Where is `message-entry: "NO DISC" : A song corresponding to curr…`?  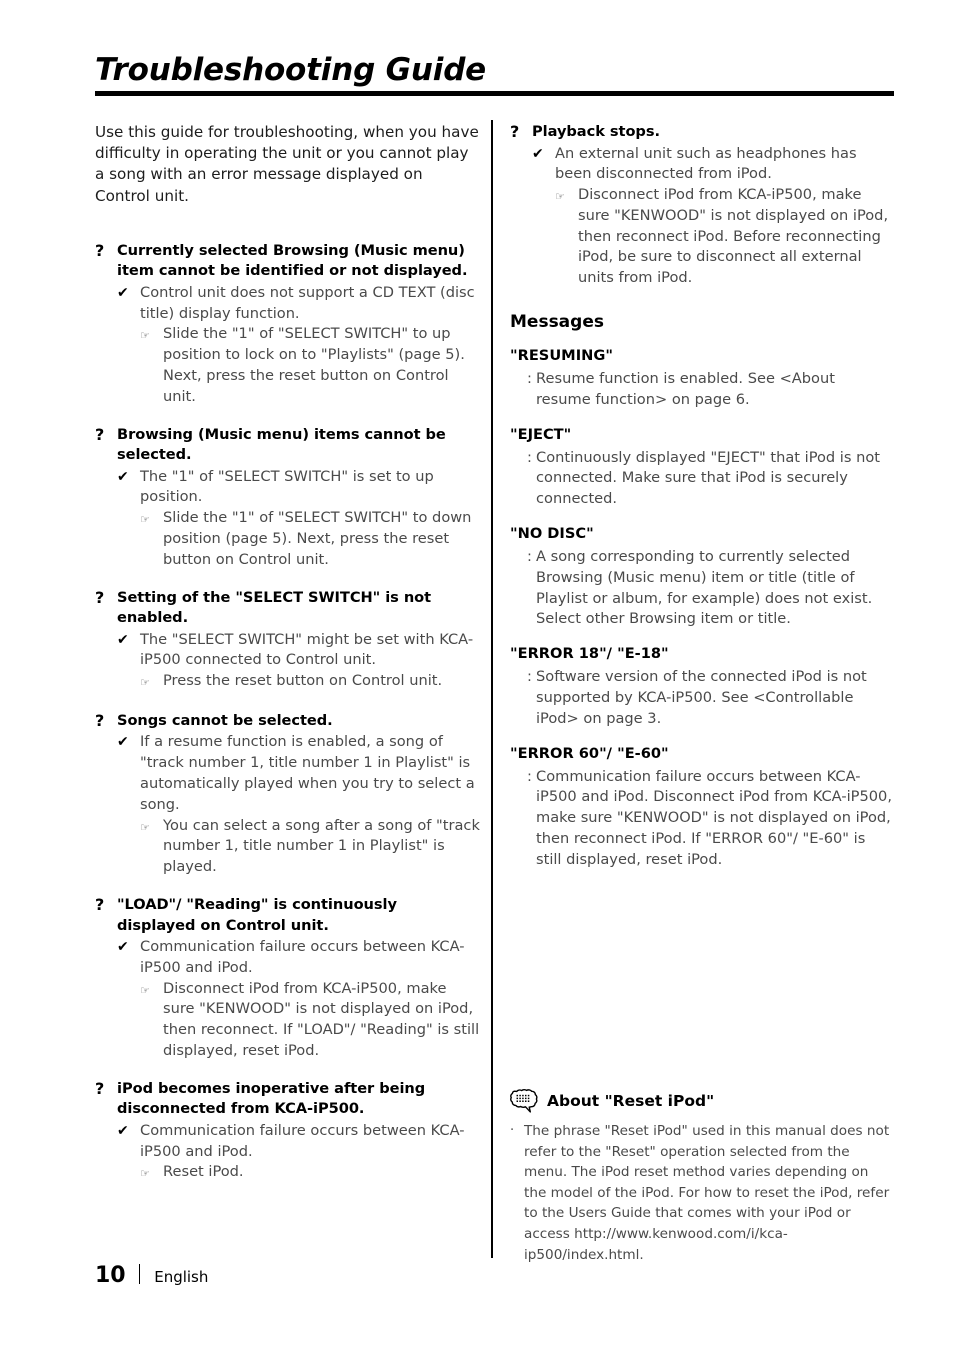 message-entry: "NO DISC" : A song corresponding to curr… is located at coordinates (701, 577).